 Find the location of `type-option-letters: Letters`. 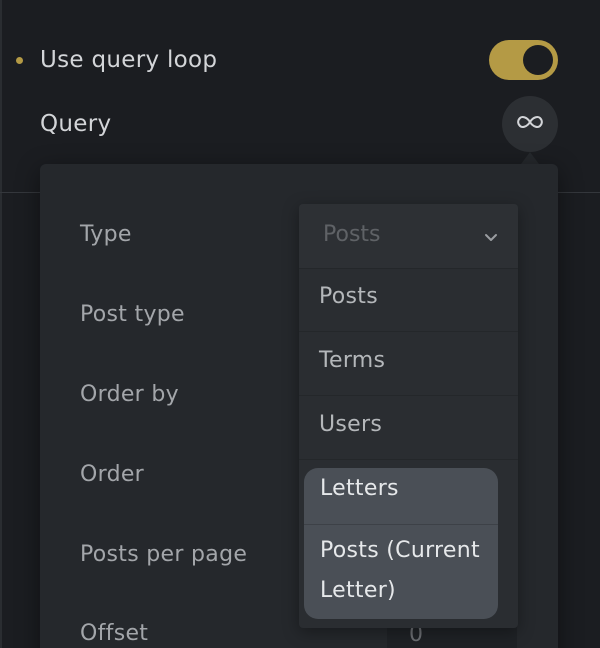

type-option-letters: Letters is located at coordinates (401, 496).